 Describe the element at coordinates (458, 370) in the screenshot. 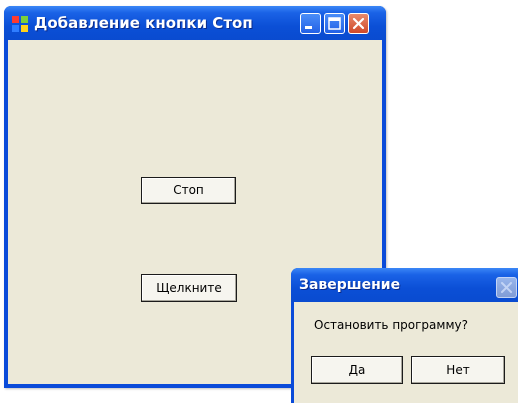

I see `no-button: Нет` at that location.